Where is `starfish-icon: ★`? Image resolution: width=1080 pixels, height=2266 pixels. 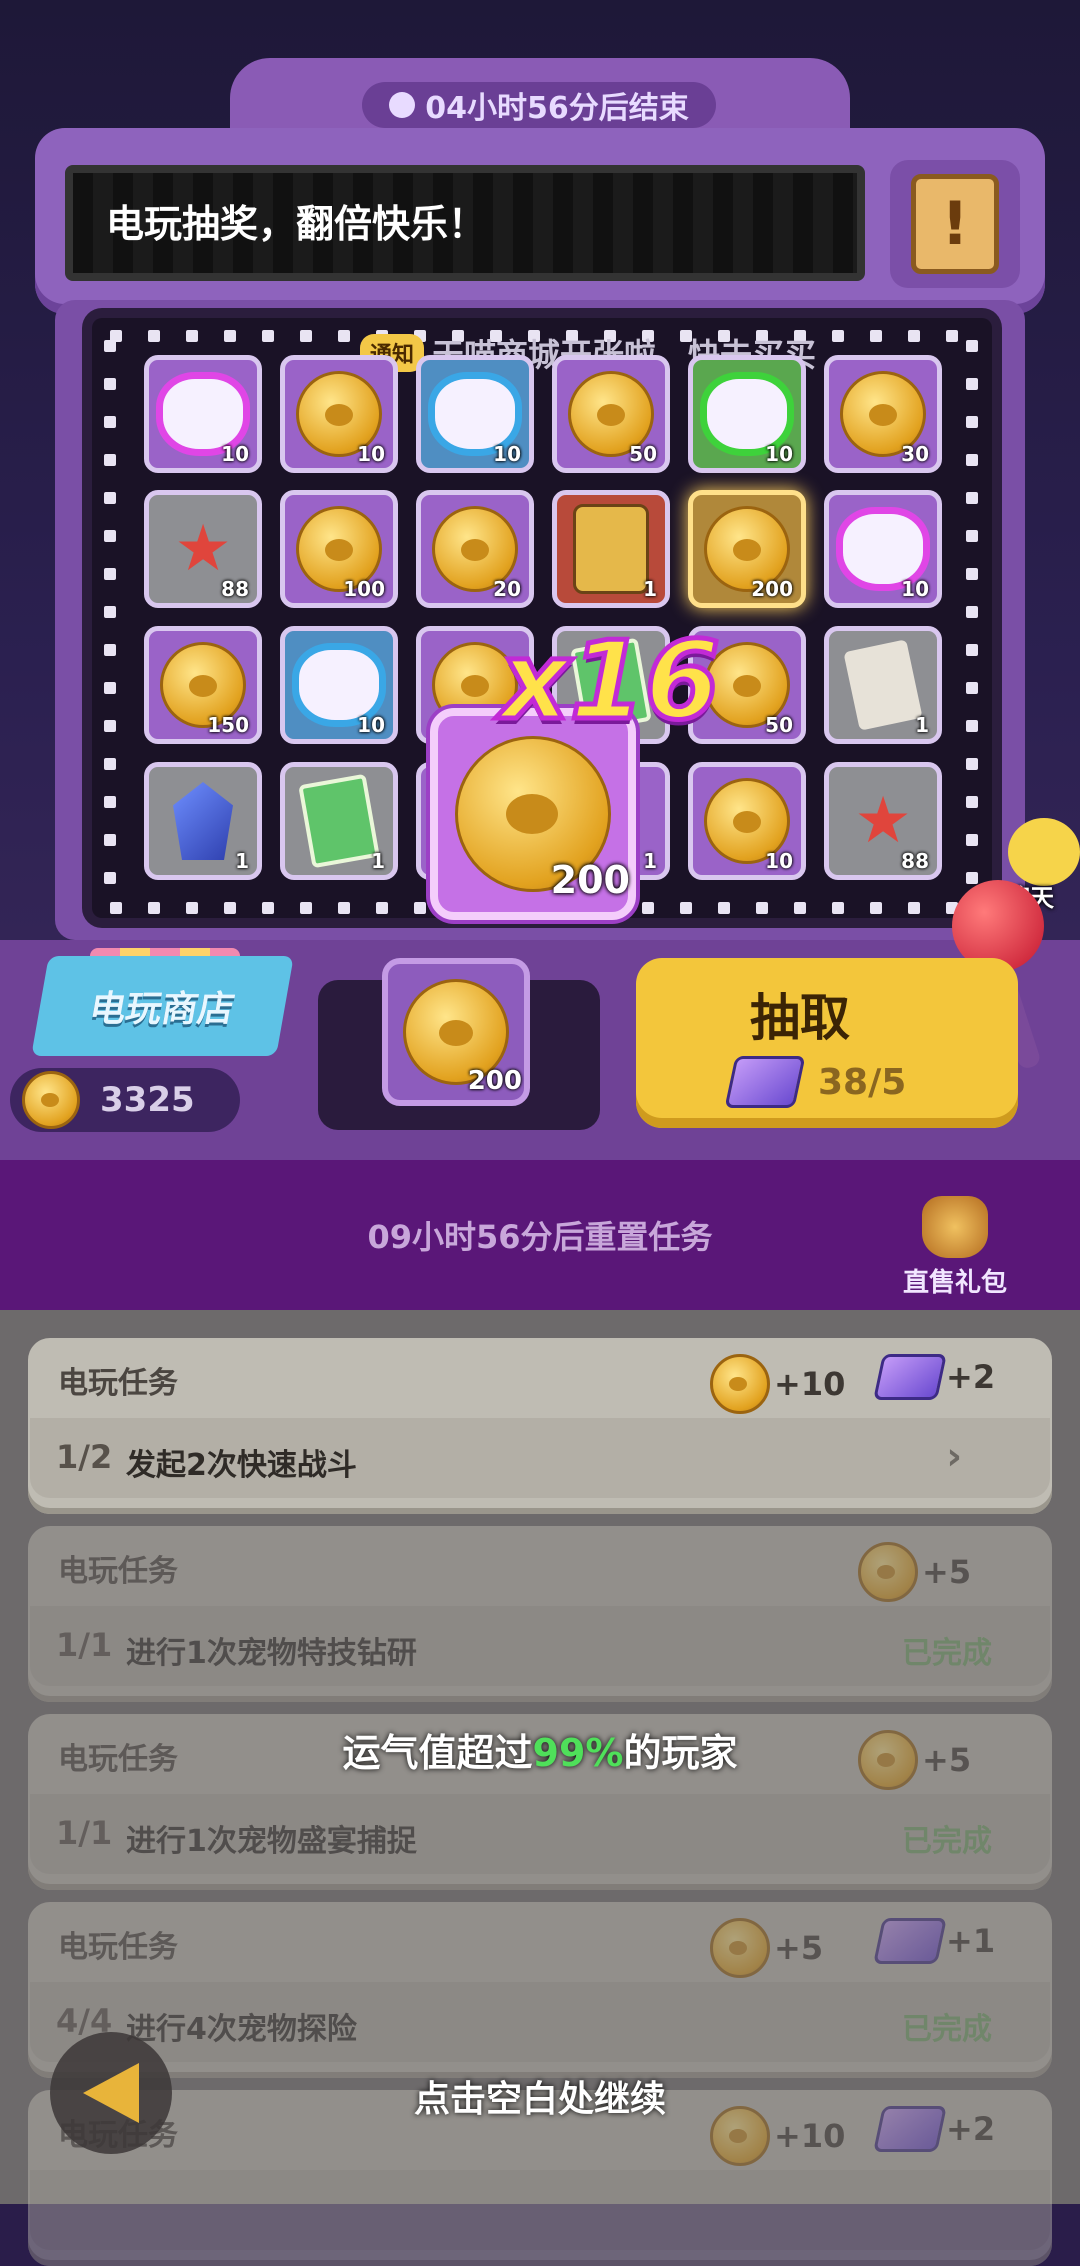 starfish-icon: ★ is located at coordinates (203, 549).